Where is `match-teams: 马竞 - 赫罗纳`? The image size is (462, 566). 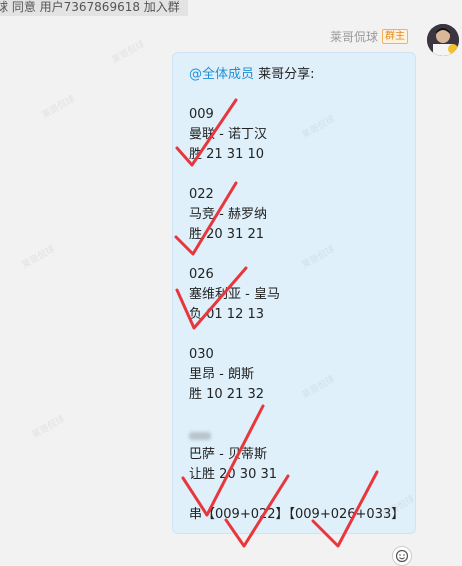
match-teams: 马竞 - 赫罗纳 is located at coordinates (228, 214).